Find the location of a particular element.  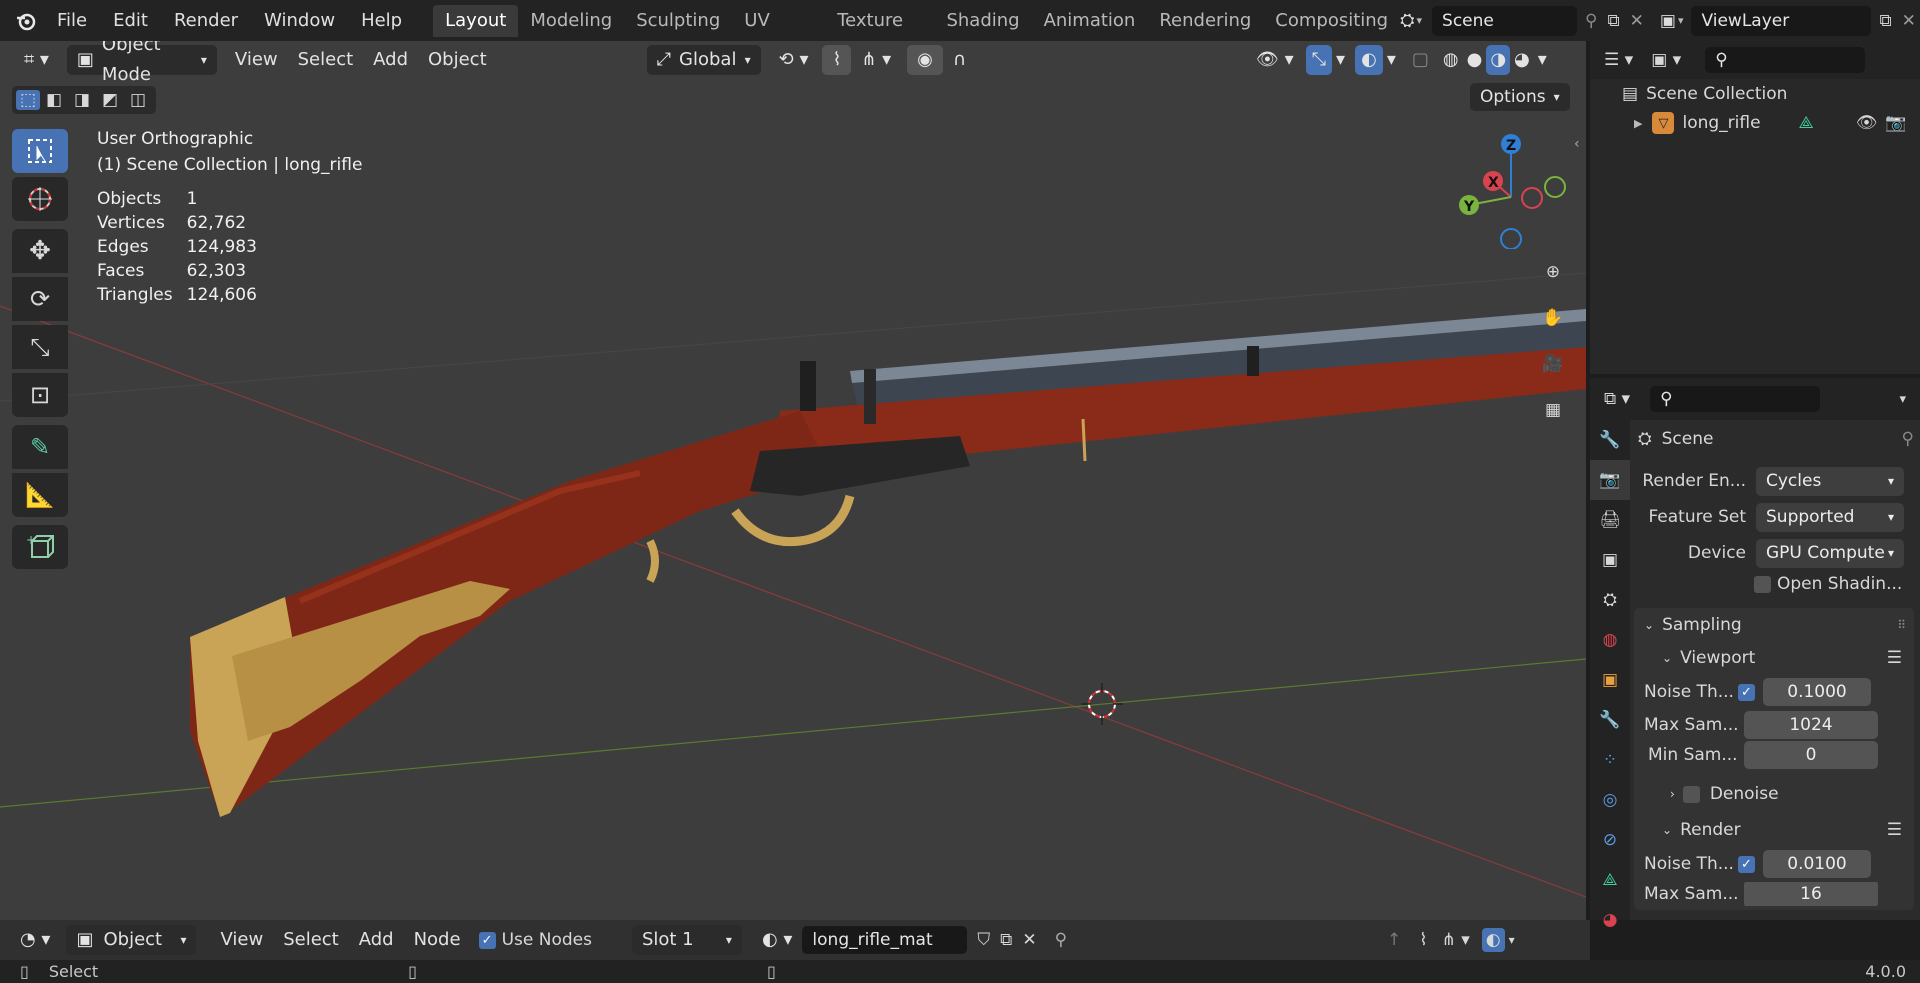

node-menu-add: Add is located at coordinates (376, 940).